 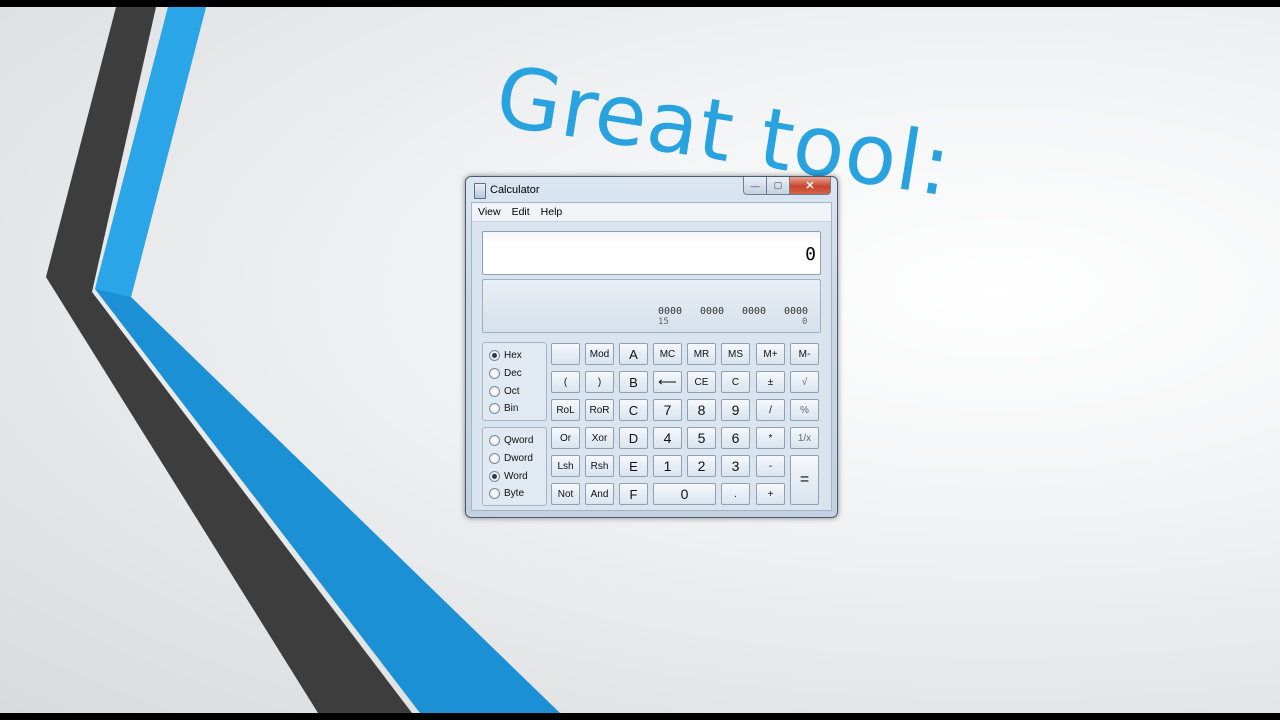 What do you see at coordinates (770, 494) in the screenshot?
I see `add-key: +` at bounding box center [770, 494].